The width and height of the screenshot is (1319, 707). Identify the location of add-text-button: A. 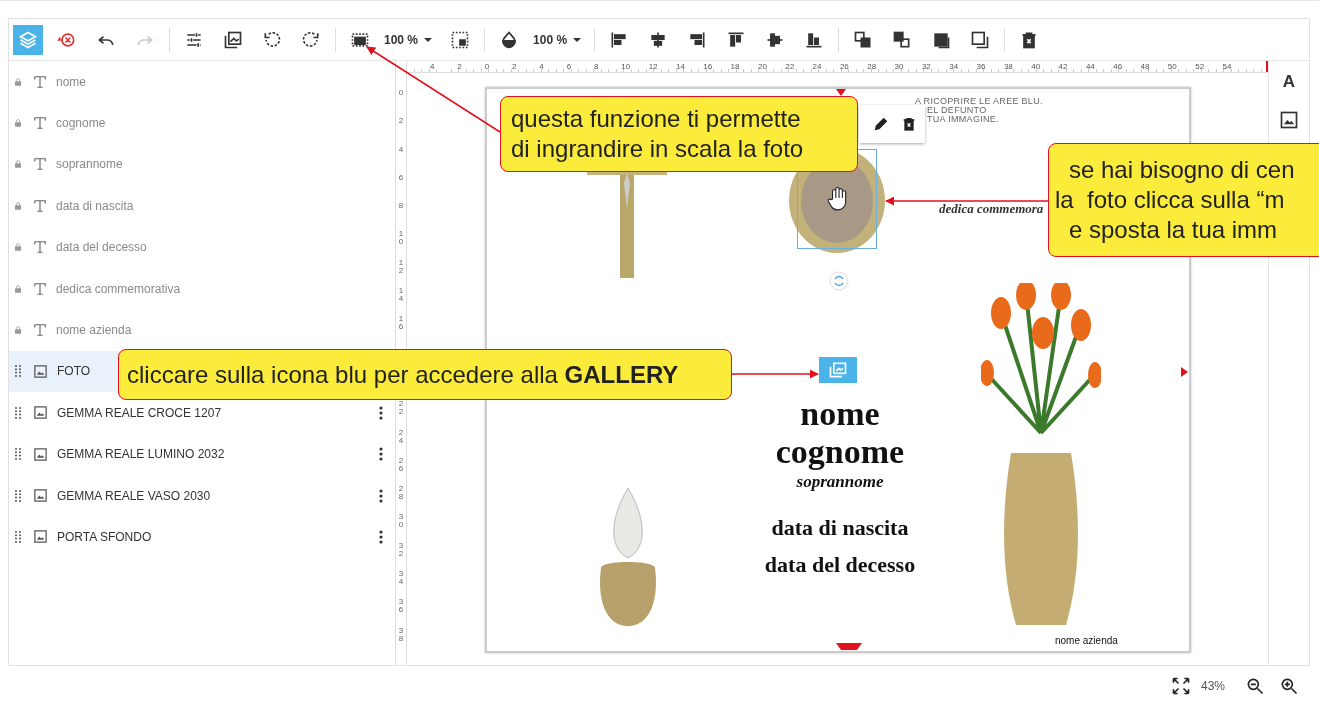
(1289, 82).